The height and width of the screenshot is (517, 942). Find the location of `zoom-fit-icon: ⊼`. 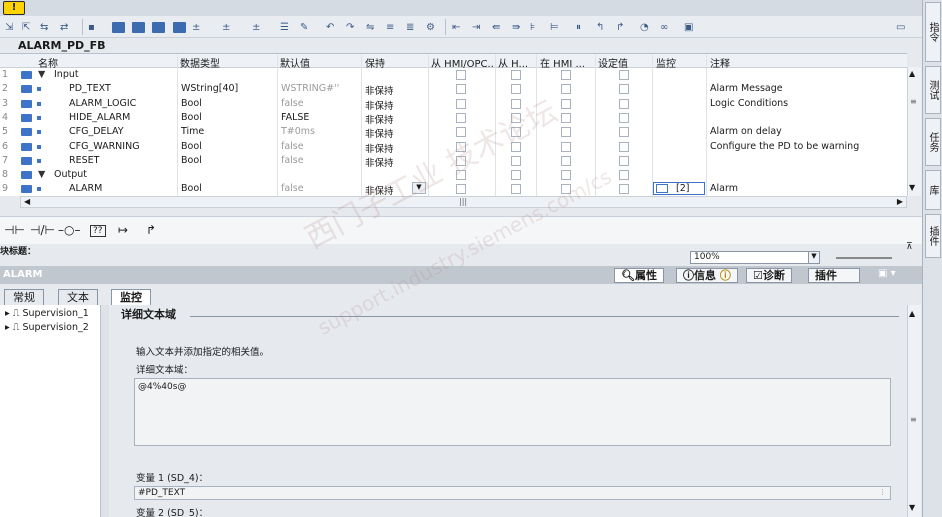

zoom-fit-icon: ⊼ is located at coordinates (909, 247).